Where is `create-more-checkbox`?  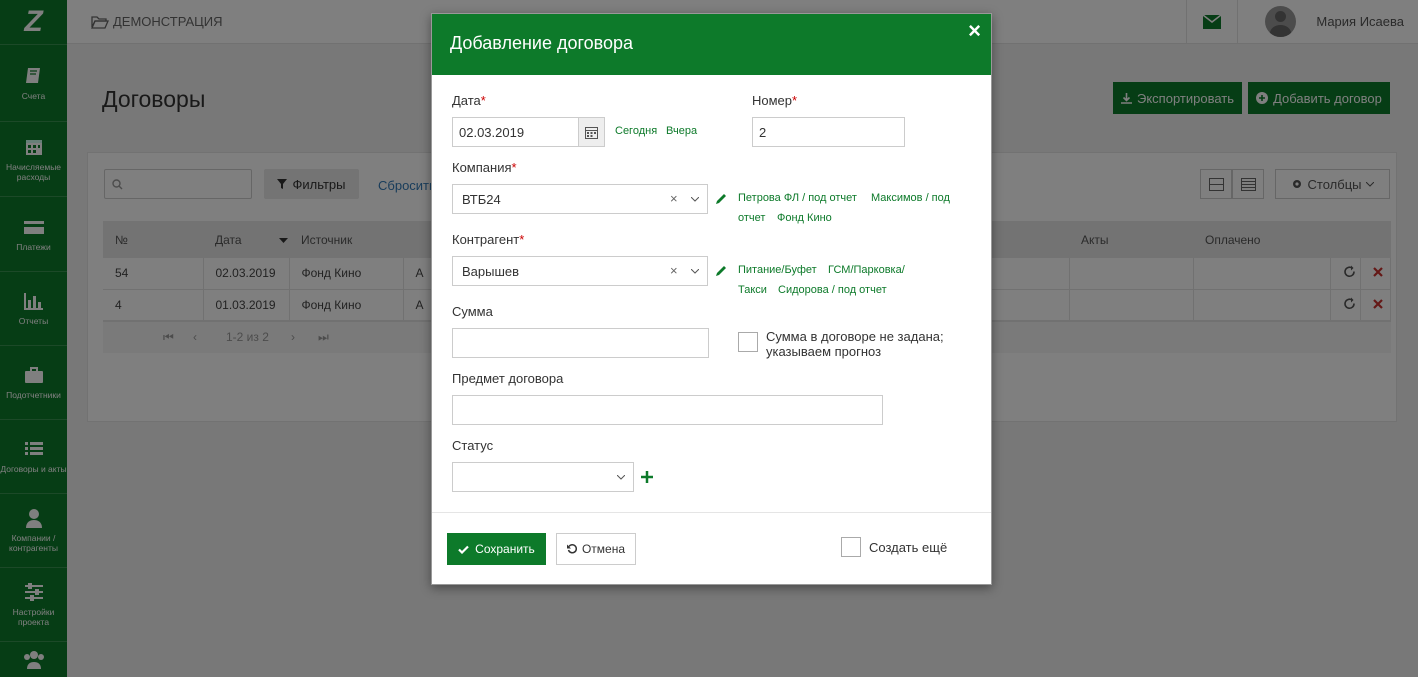 create-more-checkbox is located at coordinates (851, 547).